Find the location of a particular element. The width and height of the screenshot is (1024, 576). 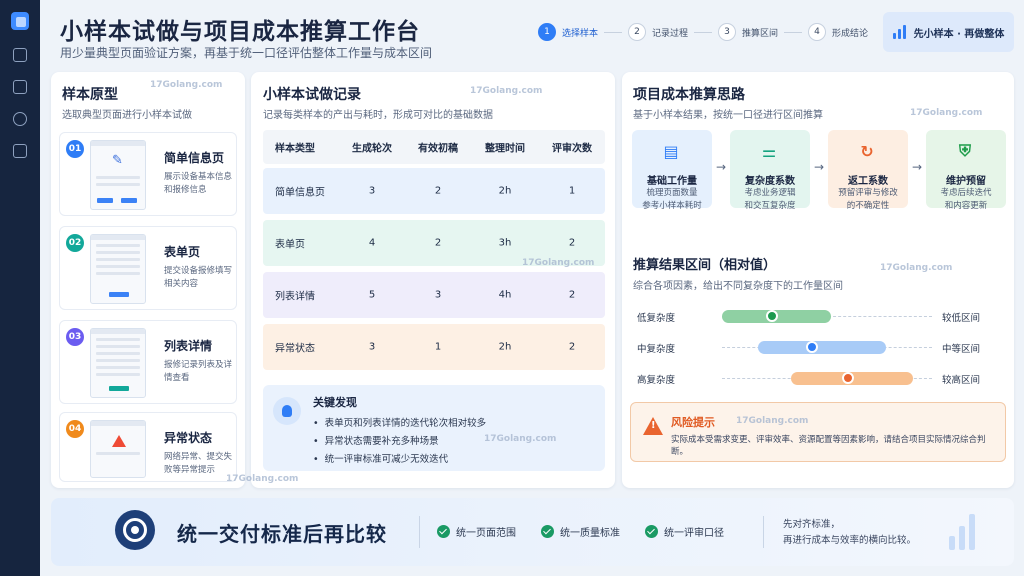

wrench-icon: ✎ is located at coordinates (117, 160).